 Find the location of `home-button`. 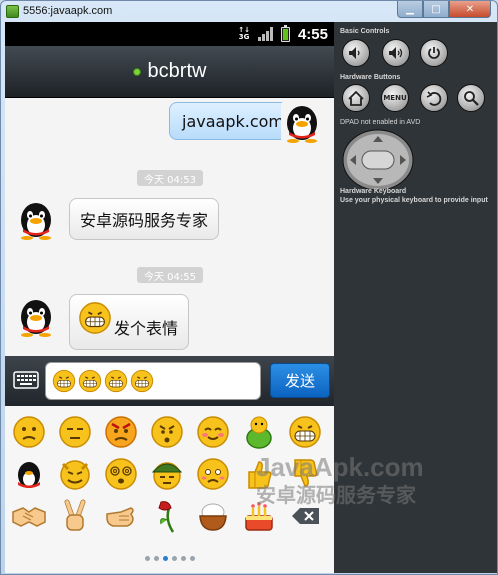

home-button is located at coordinates (356, 98).